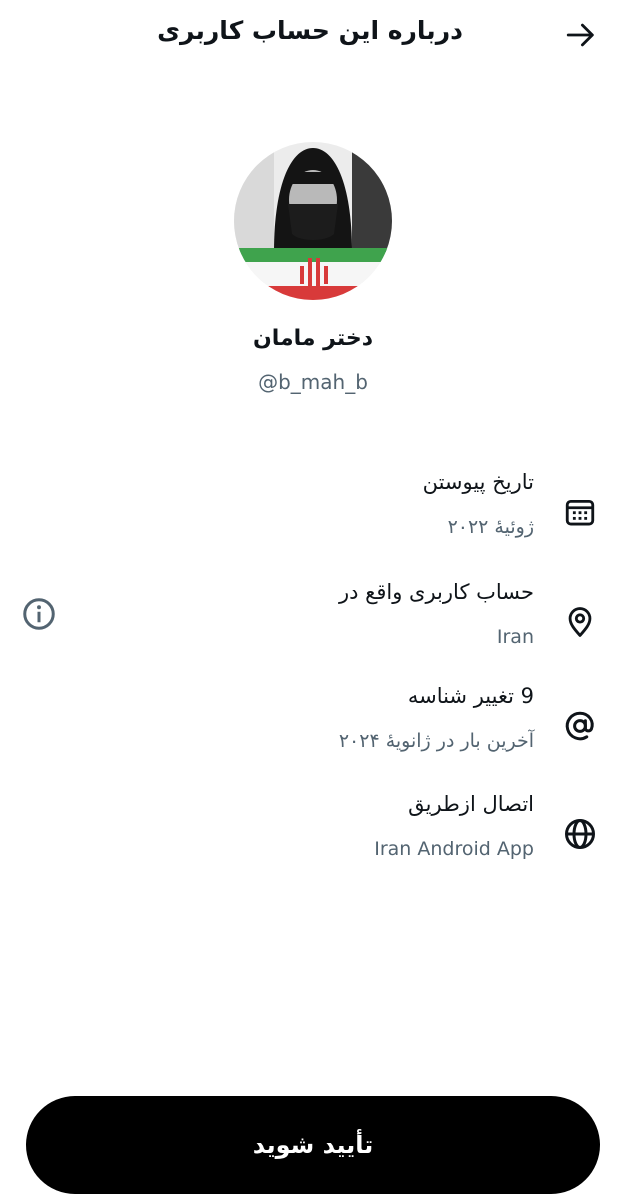 The image size is (626, 1200). Describe the element at coordinates (310, 30) in the screenshot. I see `page-title: درباره این حساب کاربری` at that location.